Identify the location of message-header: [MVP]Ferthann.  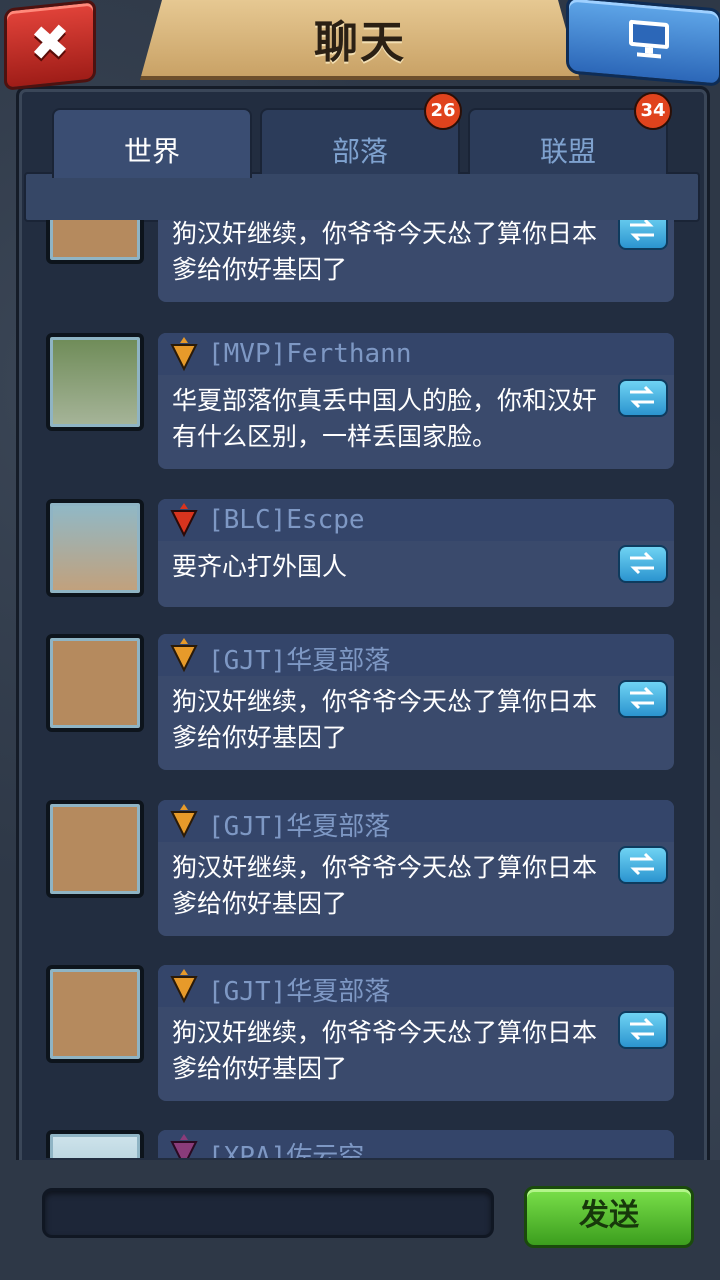
(416, 354).